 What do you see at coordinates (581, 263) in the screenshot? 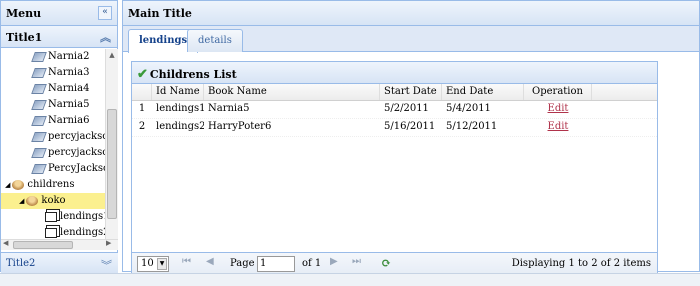
I see `display-info: Displaying 1 to 2 of 2 items` at bounding box center [581, 263].